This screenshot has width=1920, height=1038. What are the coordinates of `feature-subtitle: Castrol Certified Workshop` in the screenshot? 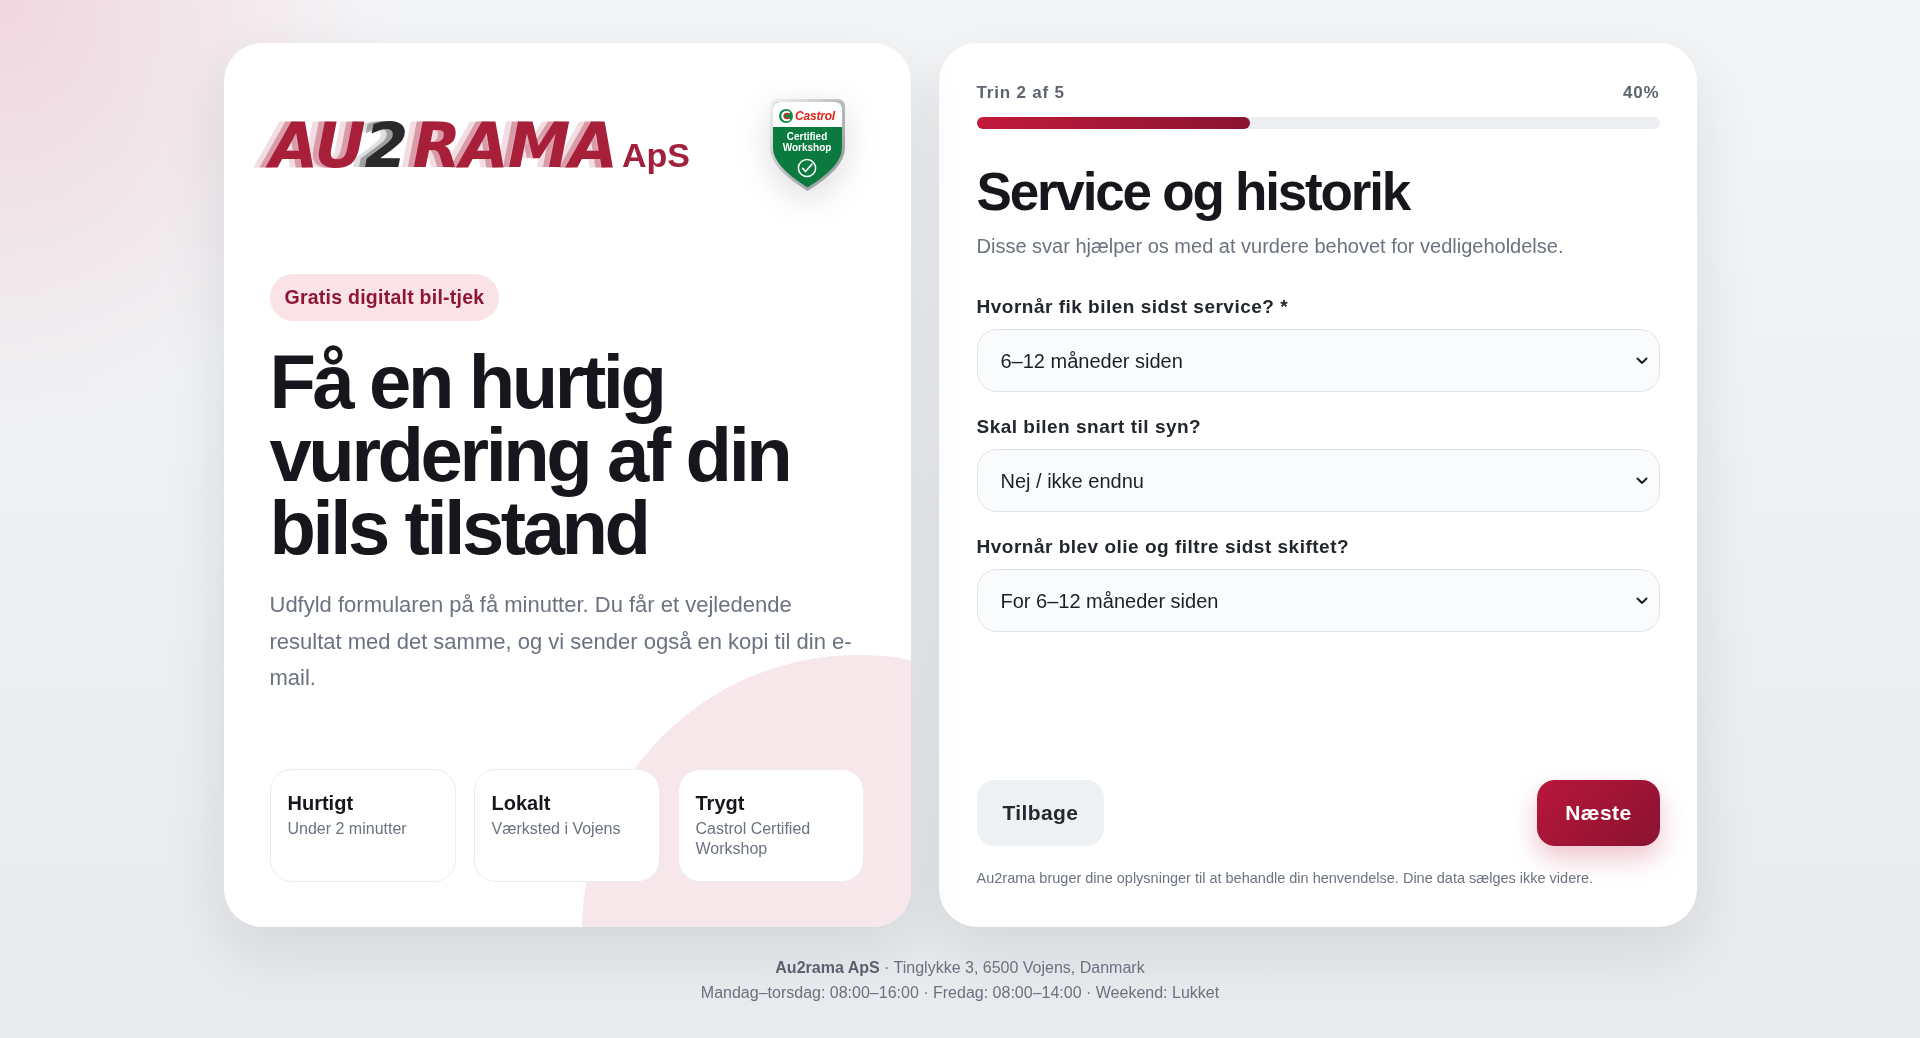 It's located at (753, 839).